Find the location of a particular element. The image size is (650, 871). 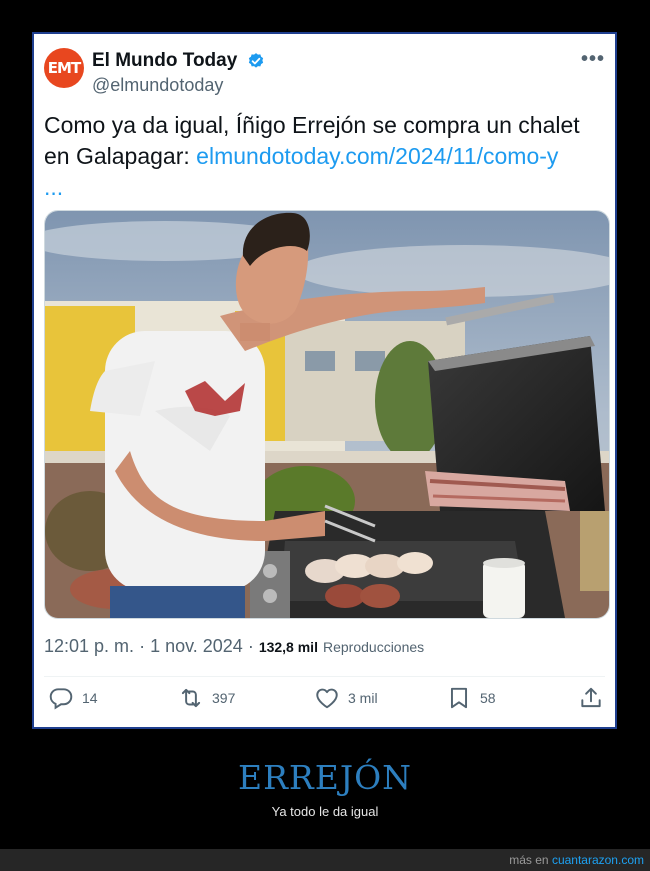

tweet-link: elmundotoday.com/2024/11/como-y is located at coordinates (377, 156).